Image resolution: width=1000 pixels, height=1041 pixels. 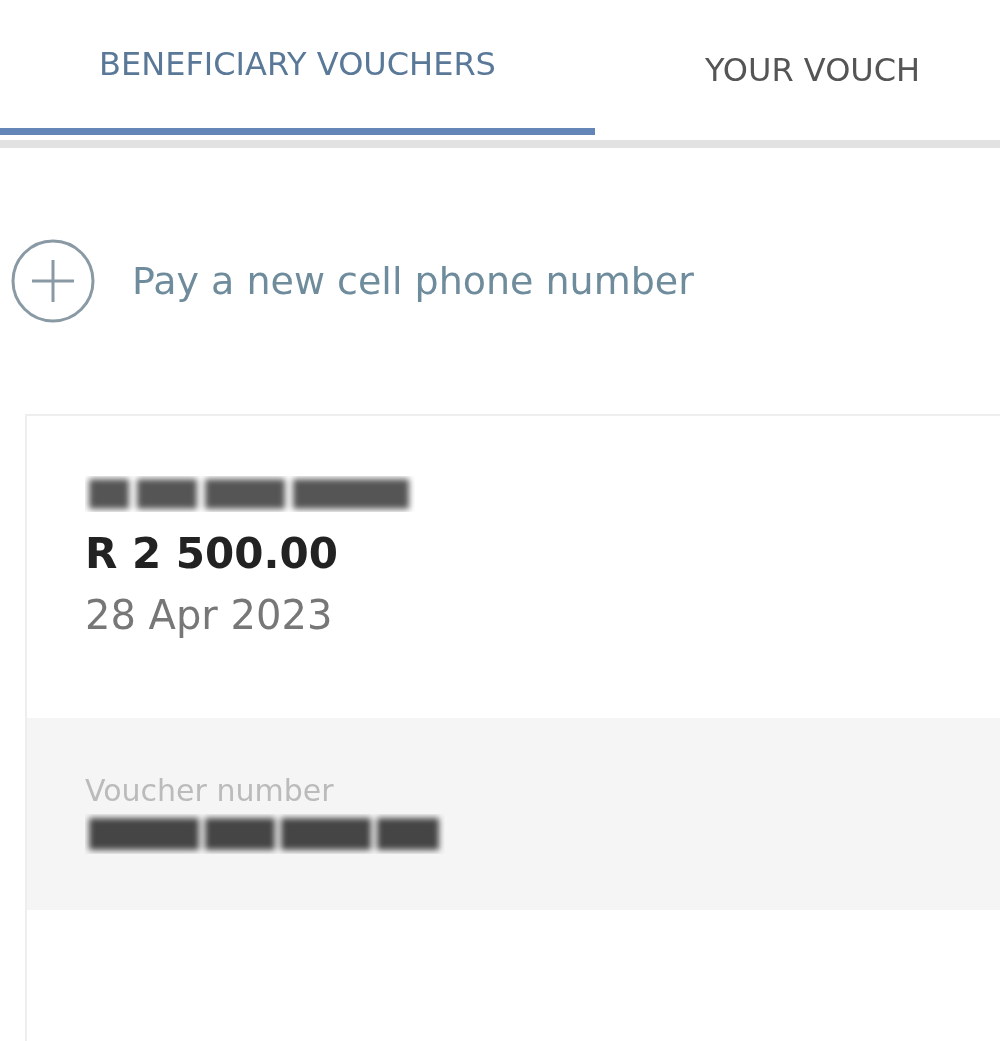 What do you see at coordinates (297, 67) in the screenshot?
I see `tab: BENEFICIARY VOUCHERS` at bounding box center [297, 67].